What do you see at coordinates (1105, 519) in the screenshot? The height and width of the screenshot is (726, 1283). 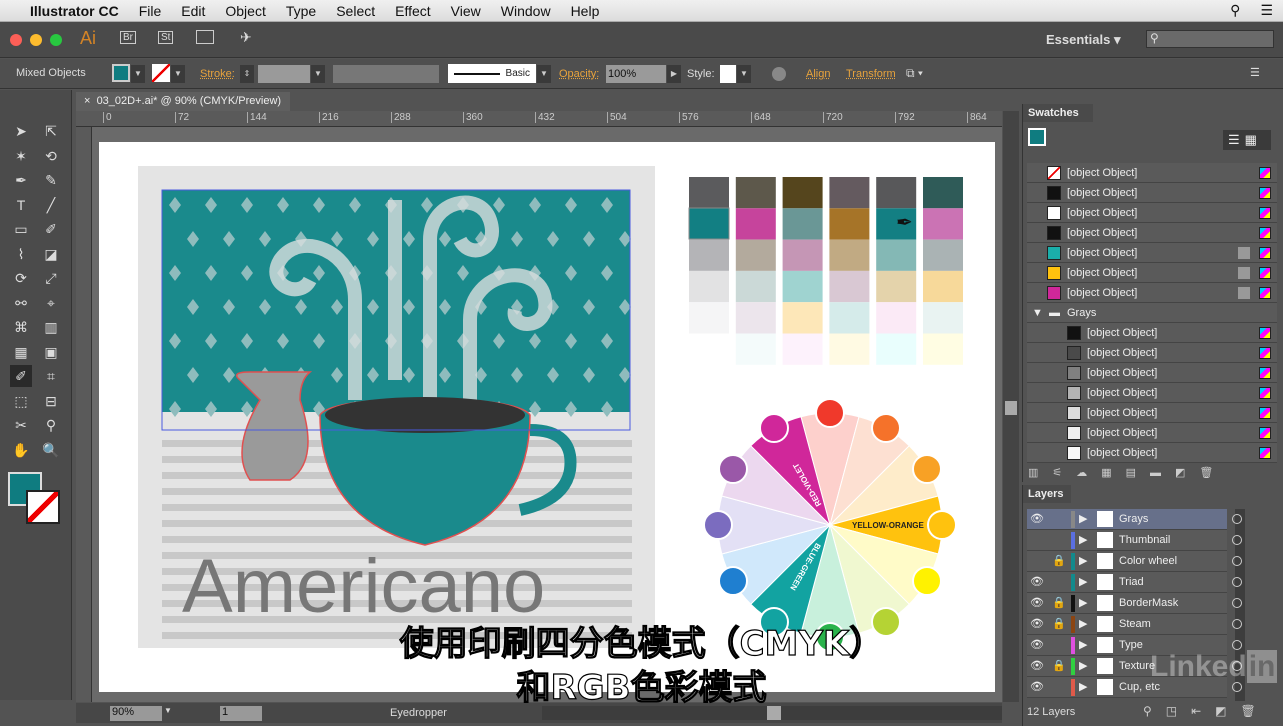 I see `layer-thumbnail` at bounding box center [1105, 519].